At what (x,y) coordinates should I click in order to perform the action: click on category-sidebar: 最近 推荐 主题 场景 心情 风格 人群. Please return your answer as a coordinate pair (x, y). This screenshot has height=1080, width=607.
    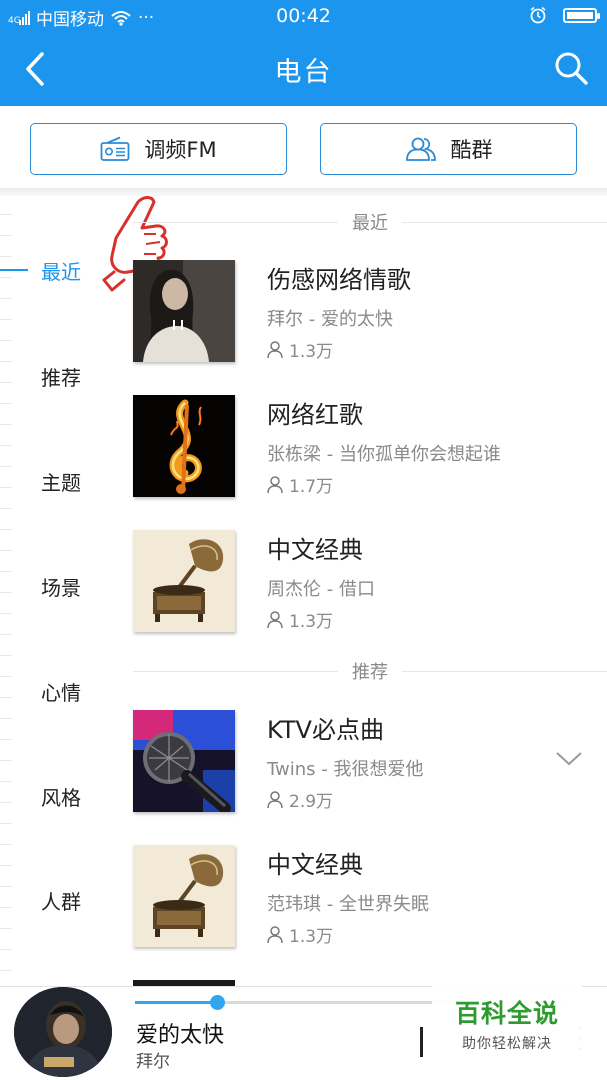
    Looking at the image, I should click on (59, 591).